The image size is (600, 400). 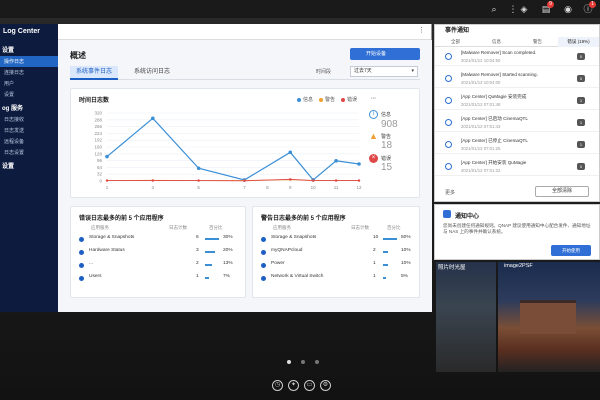 I want to click on more-link: 更多, so click(x=450, y=192).